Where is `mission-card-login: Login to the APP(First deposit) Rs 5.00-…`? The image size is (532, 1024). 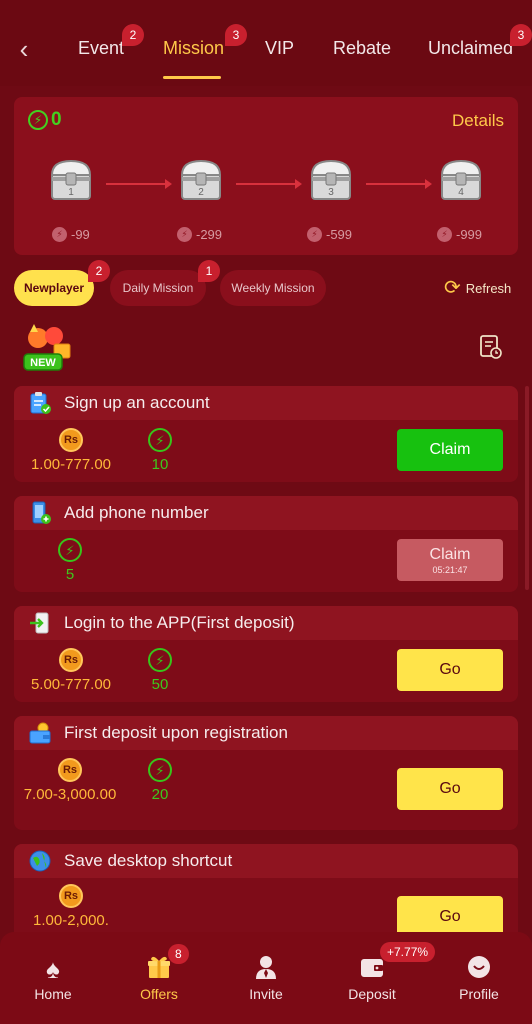 mission-card-login: Login to the APP(First deposit) Rs 5.00-… is located at coordinates (266, 654).